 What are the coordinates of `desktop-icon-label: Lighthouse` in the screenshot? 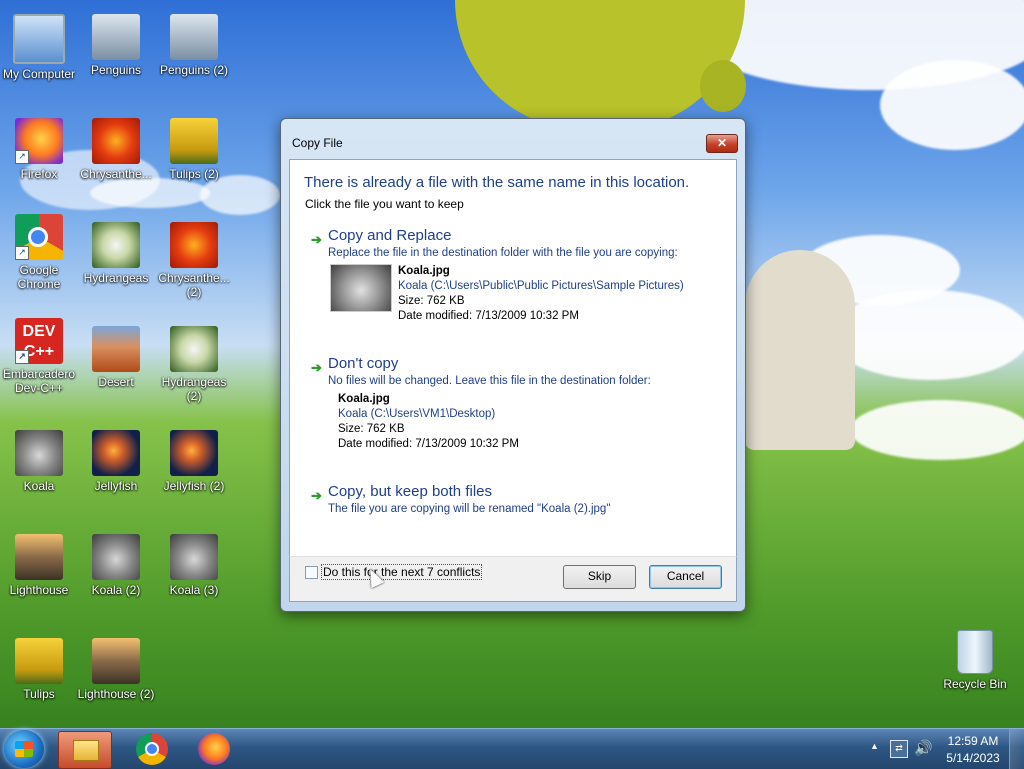 It's located at (39, 590).